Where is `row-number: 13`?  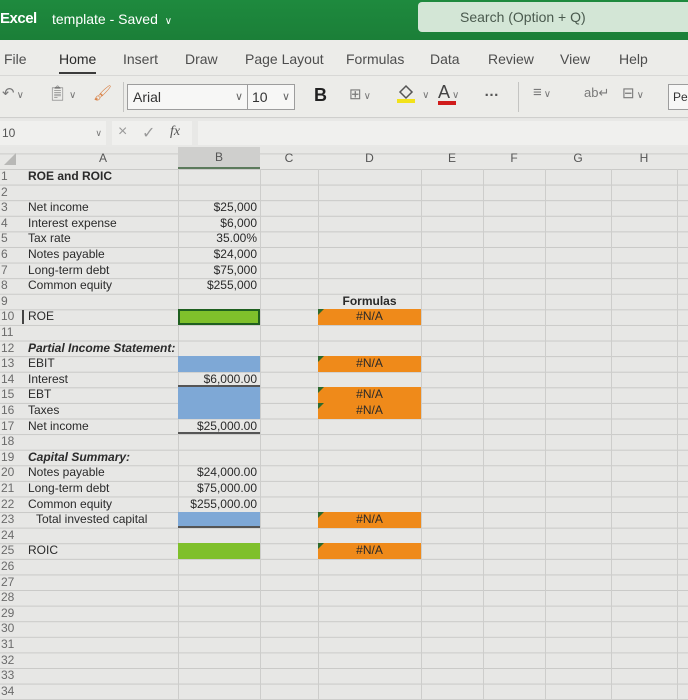
row-number: 13 is located at coordinates (7, 364).